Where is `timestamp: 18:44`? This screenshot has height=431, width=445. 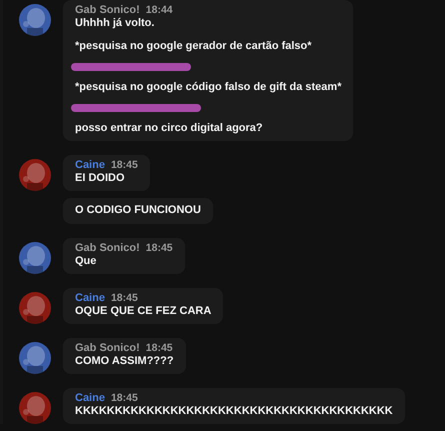
timestamp: 18:44 is located at coordinates (159, 10).